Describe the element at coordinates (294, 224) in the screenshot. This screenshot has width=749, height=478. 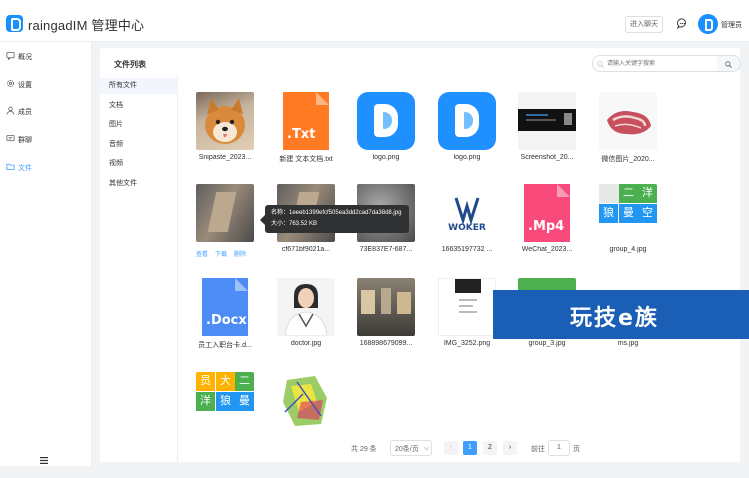
I see `tooltip-file-size: 大小：763.52 KB` at that location.